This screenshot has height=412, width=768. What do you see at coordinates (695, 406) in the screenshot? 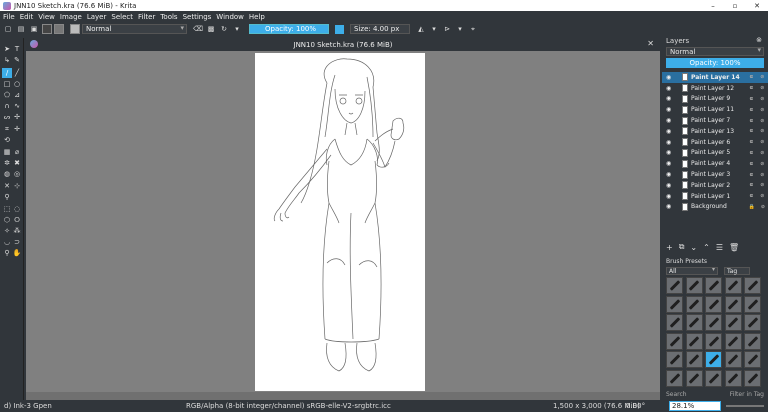
I see `zoom-input: 28.1%` at bounding box center [695, 406].